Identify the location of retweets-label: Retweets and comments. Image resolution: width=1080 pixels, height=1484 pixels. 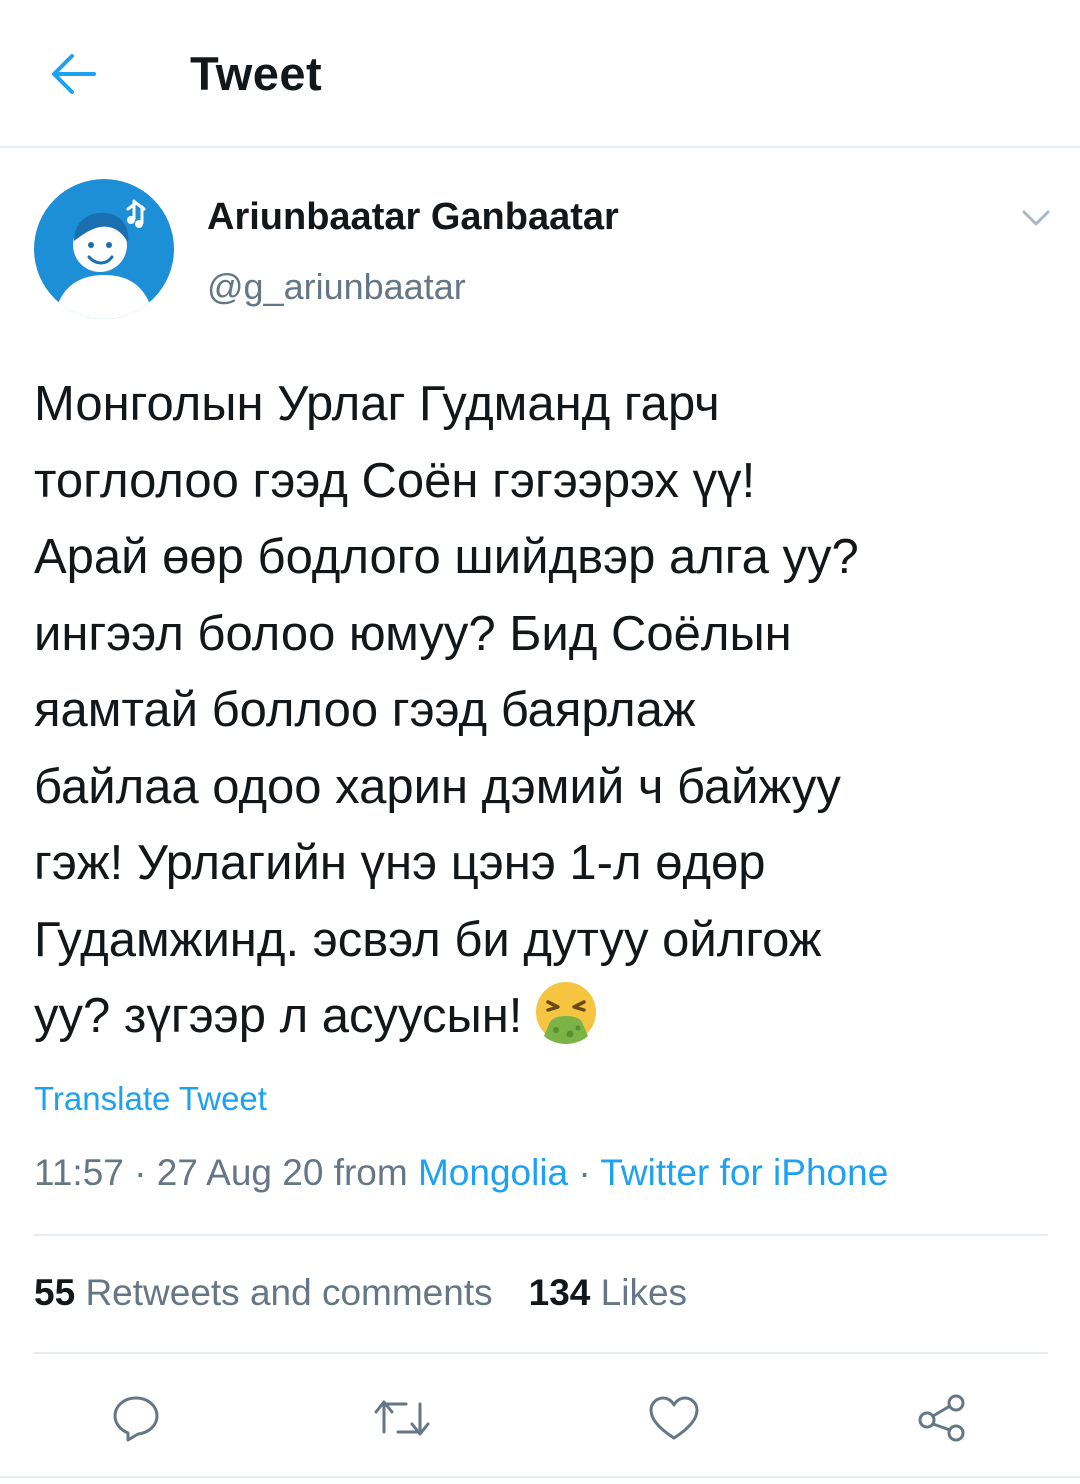
(289, 1292).